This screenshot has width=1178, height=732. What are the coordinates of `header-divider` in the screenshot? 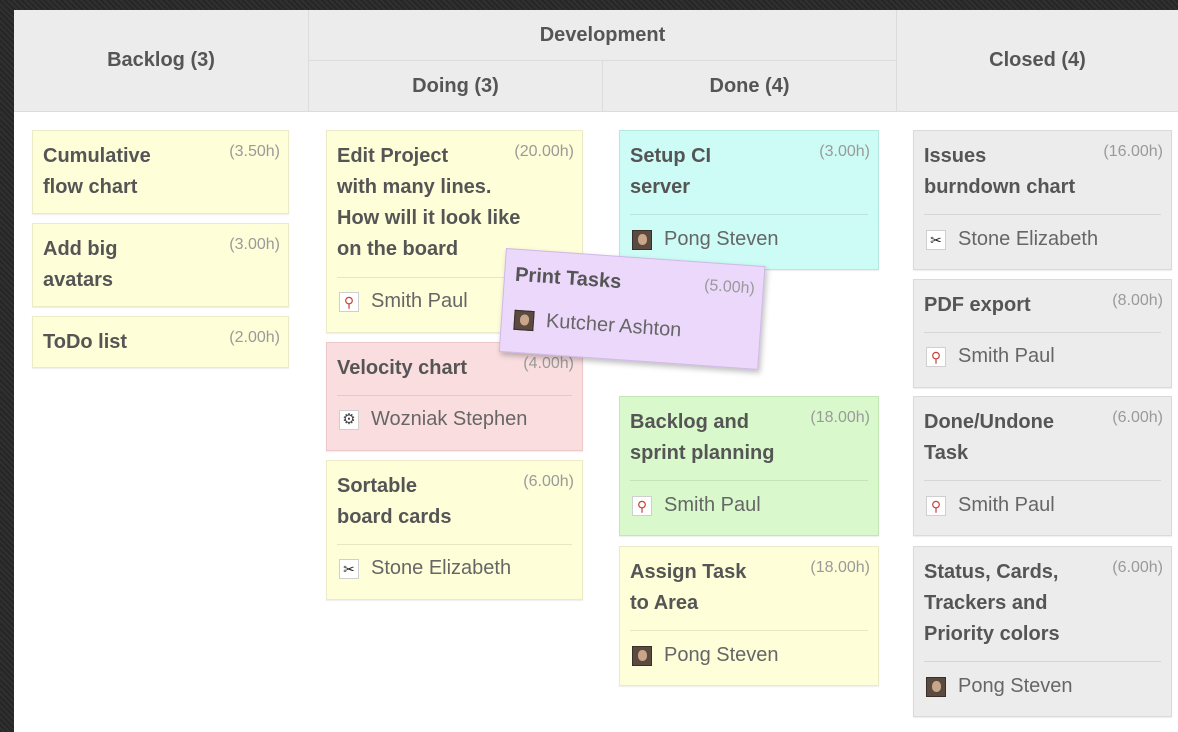 It's located at (596, 111).